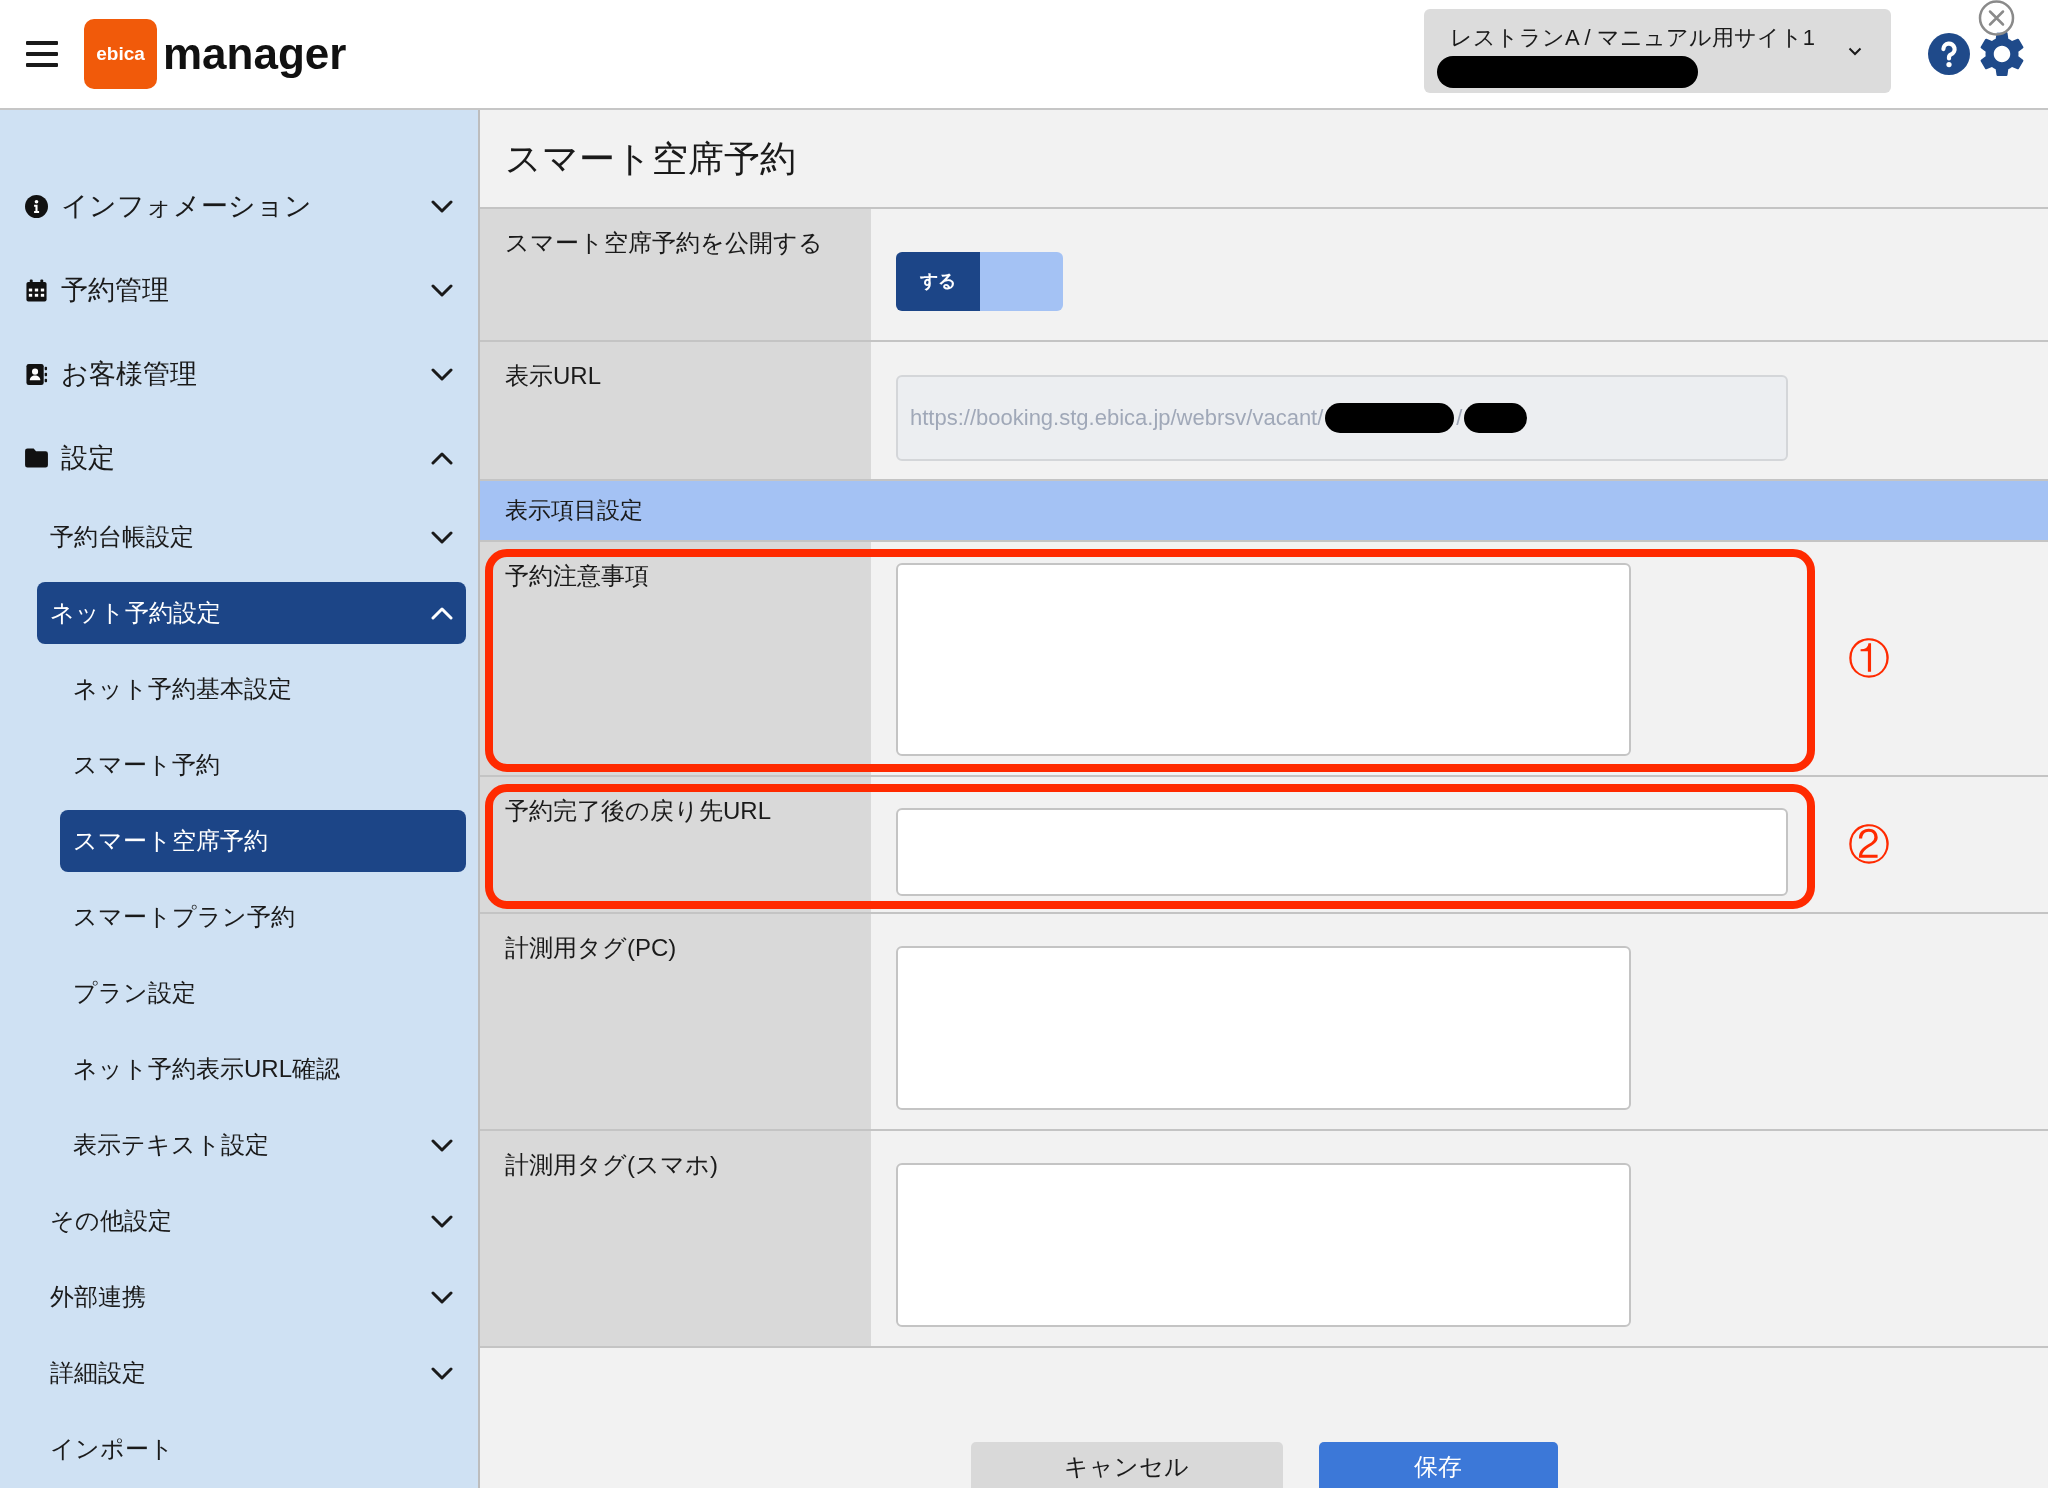  What do you see at coordinates (1869, 844) in the screenshot?
I see `annotation-number: ②` at bounding box center [1869, 844].